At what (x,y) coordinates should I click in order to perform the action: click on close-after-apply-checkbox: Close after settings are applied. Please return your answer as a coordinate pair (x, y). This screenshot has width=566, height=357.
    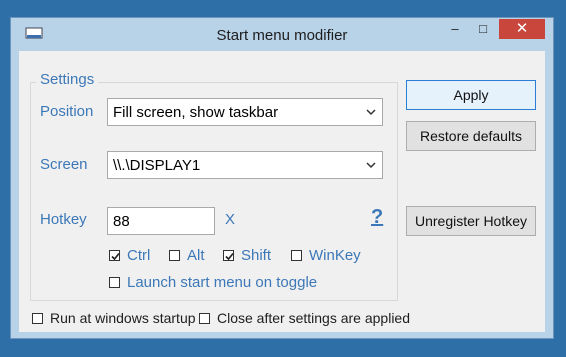
    Looking at the image, I should click on (304, 318).